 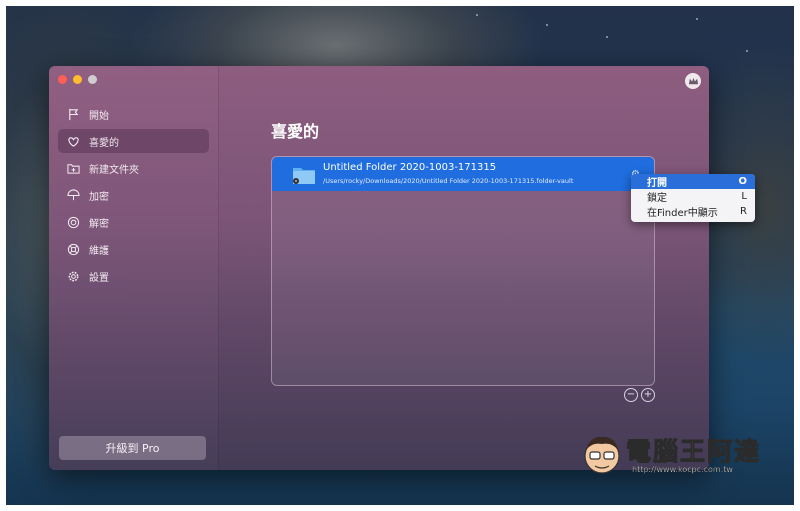 What do you see at coordinates (657, 198) in the screenshot?
I see `menu-item-label: 鎖定` at bounding box center [657, 198].